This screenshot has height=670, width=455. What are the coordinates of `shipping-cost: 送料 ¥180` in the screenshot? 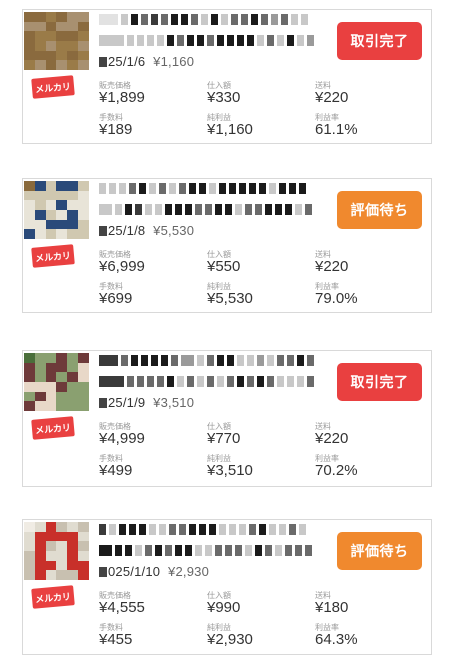 It's located at (332, 603).